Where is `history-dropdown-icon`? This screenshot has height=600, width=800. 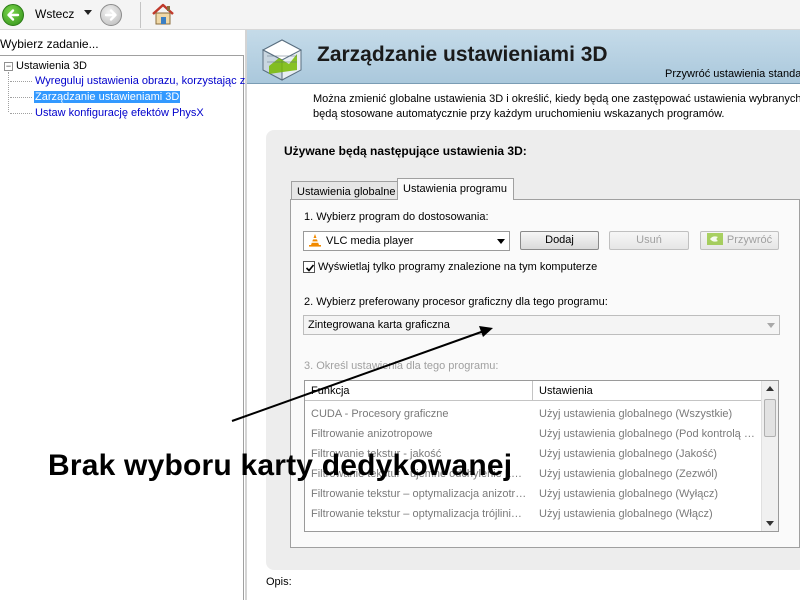
history-dropdown-icon is located at coordinates (88, 12).